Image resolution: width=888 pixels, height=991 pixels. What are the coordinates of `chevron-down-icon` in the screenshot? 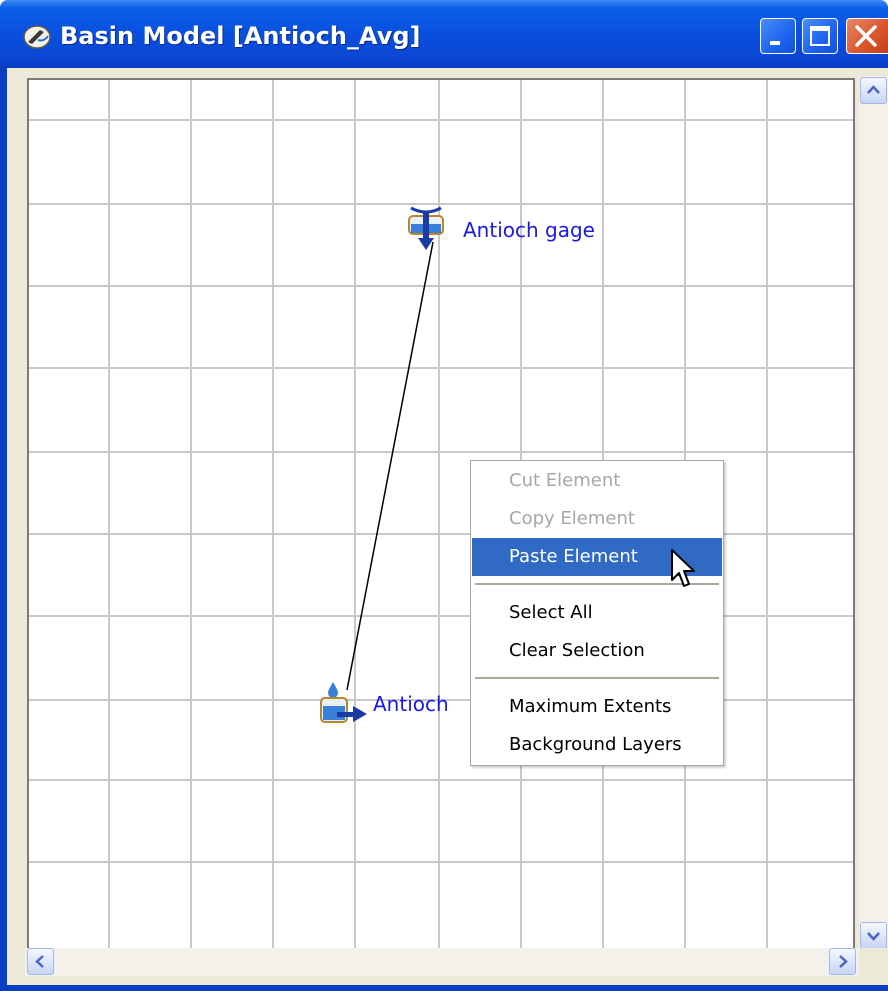 It's located at (873, 936).